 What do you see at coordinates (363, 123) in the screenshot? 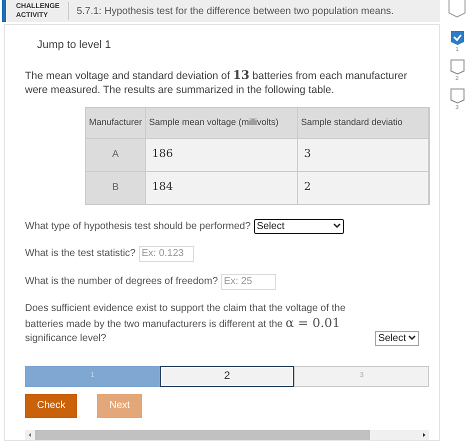
I see `column-header: Sample standard deviatio` at bounding box center [363, 123].